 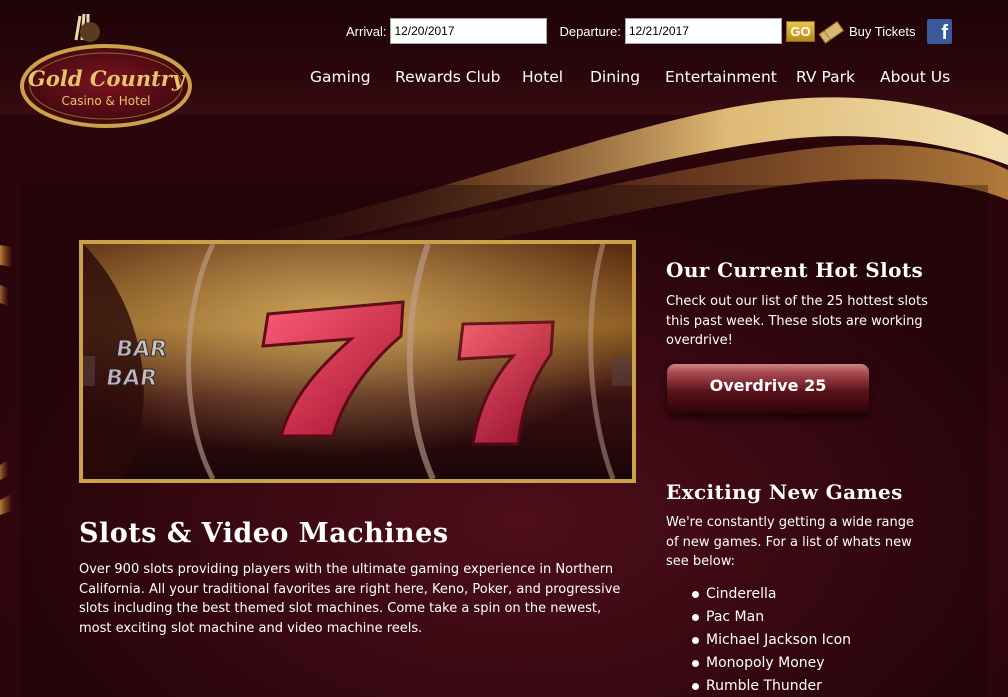 I want to click on buy-tickets-link: Buy Tickets, so click(x=882, y=31).